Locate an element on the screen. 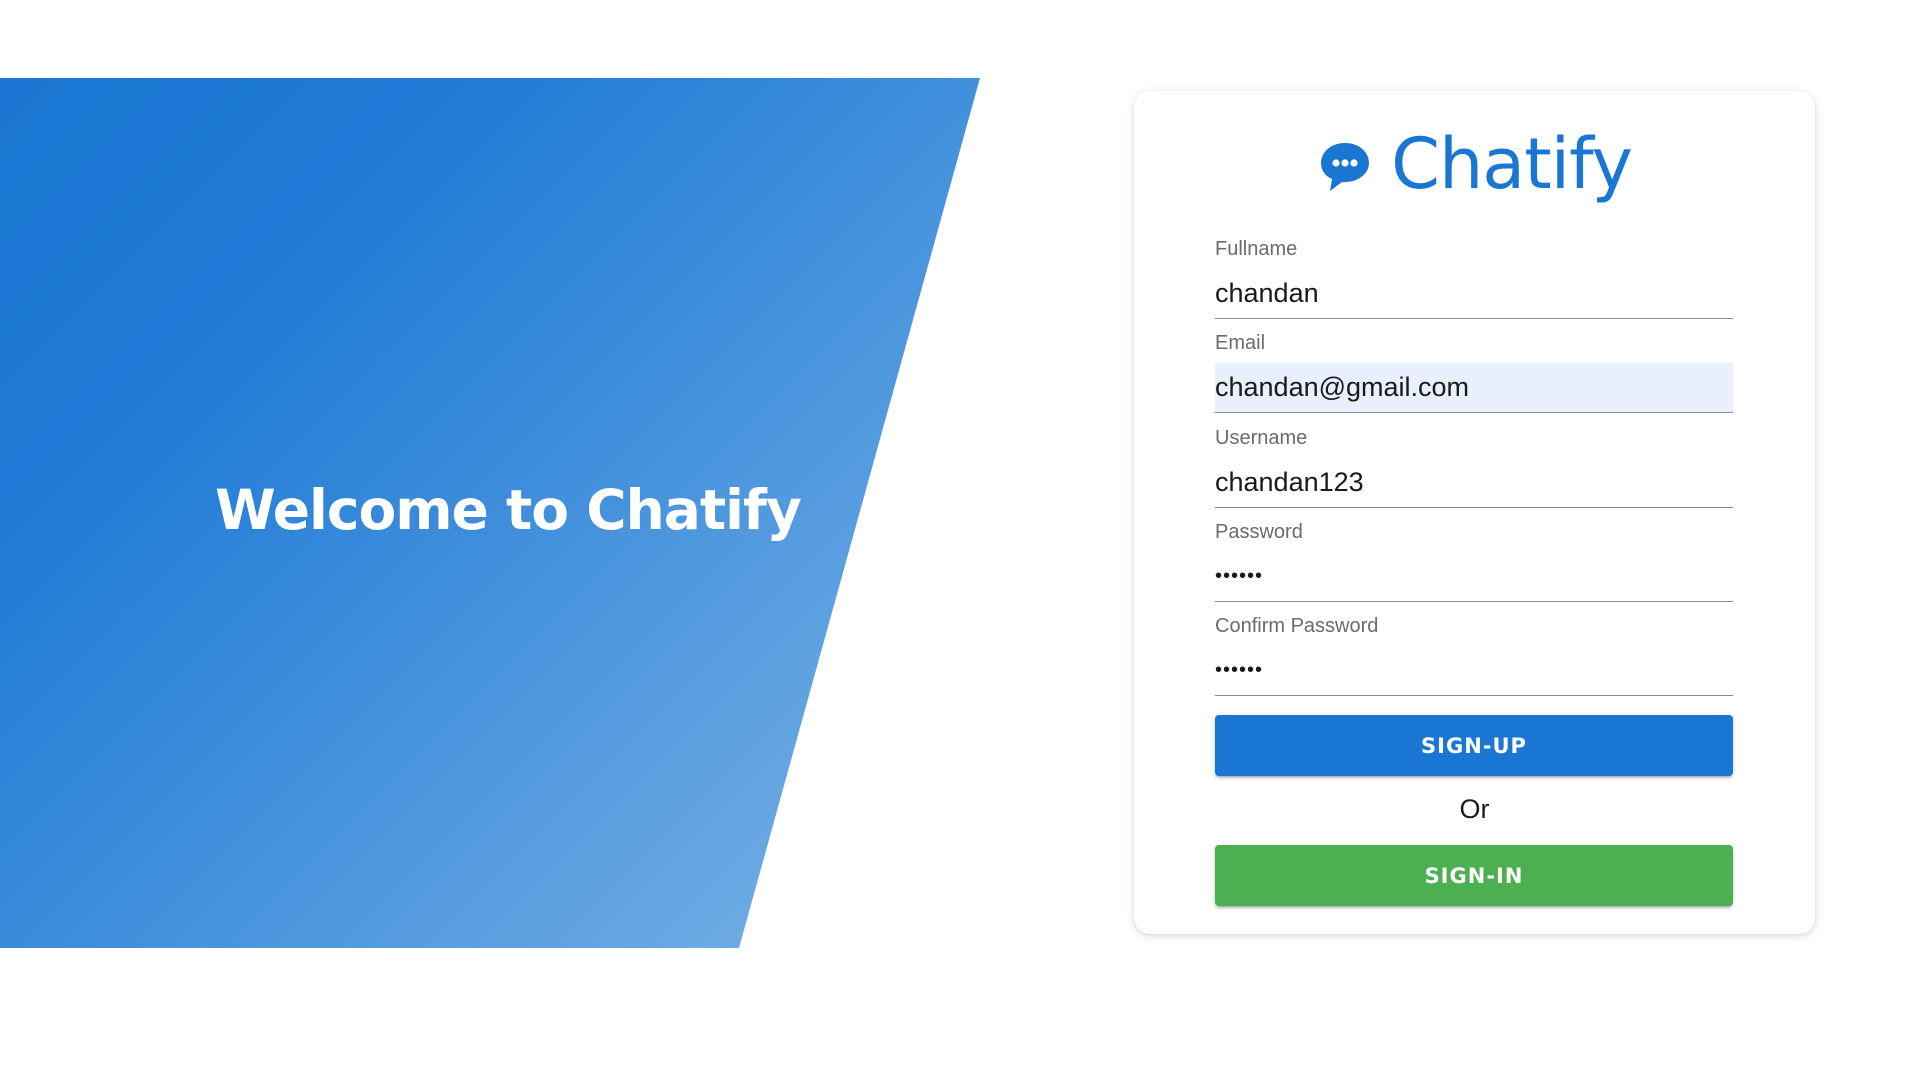 This screenshot has width=1920, height=1080. email-field: Email chandan@gmail.com is located at coordinates (1474, 372).